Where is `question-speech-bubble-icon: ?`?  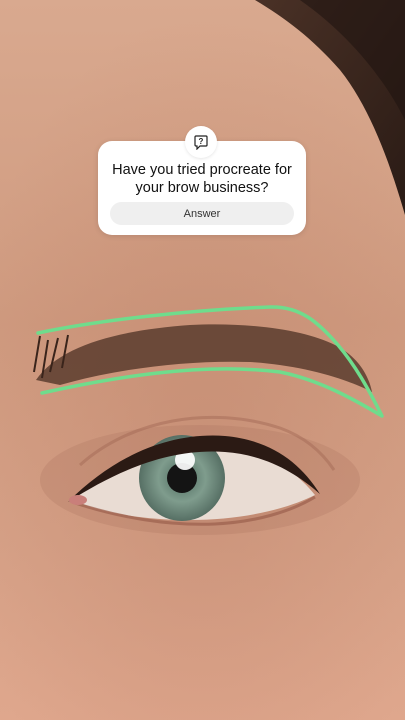 question-speech-bubble-icon: ? is located at coordinates (201, 142).